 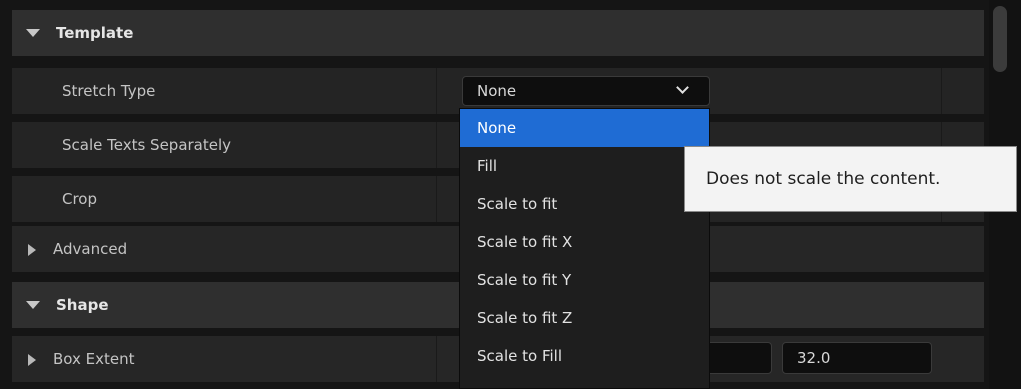 What do you see at coordinates (498, 33) in the screenshot?
I see `section-header-template: Template` at bounding box center [498, 33].